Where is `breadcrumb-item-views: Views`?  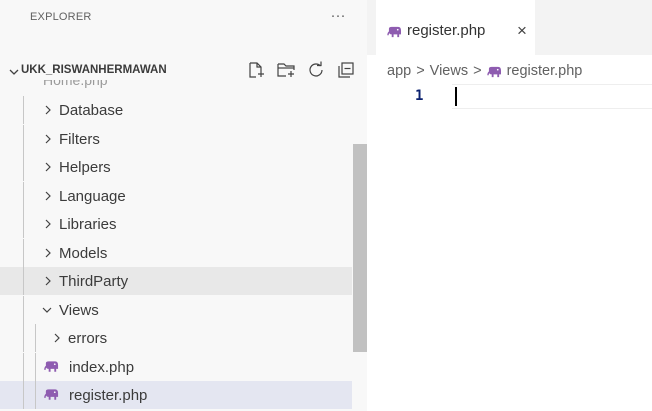
breadcrumb-item-views: Views is located at coordinates (449, 71).